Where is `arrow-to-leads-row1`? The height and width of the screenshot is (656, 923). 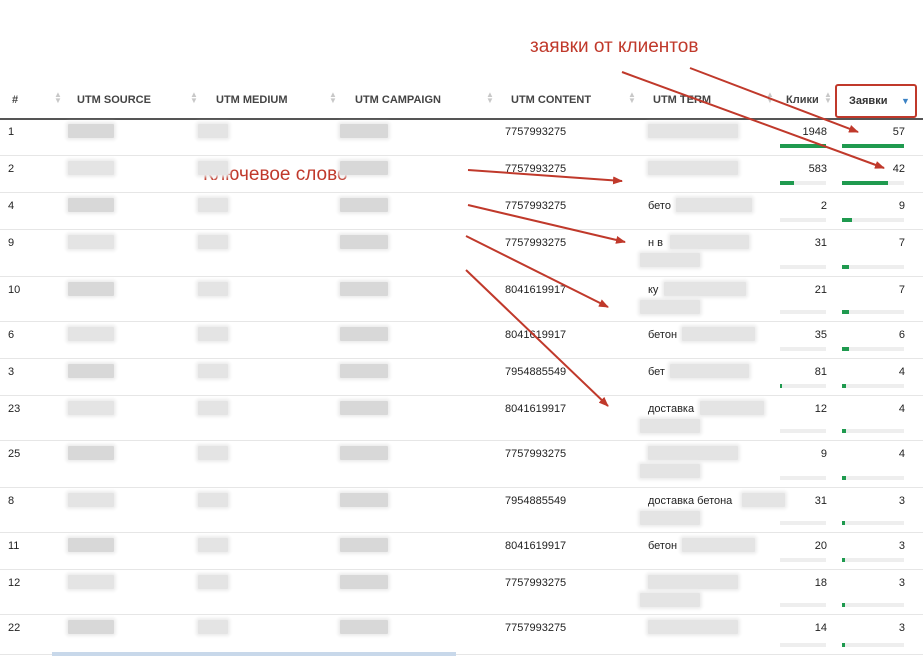
arrow-to-leads-row1 is located at coordinates (774, 100).